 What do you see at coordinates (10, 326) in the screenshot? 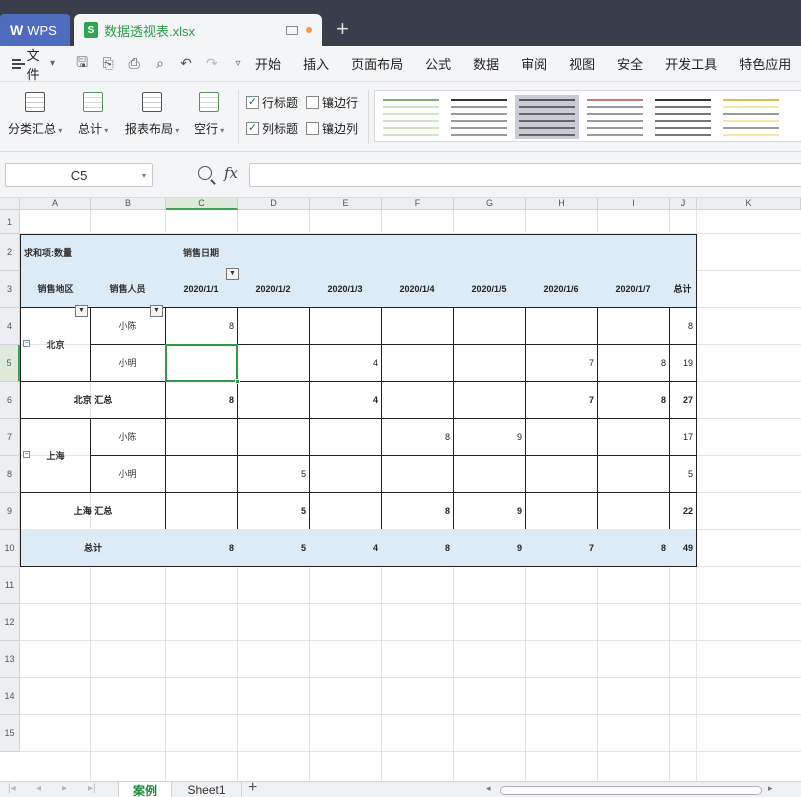
I see `row-header-4: 4` at bounding box center [10, 326].